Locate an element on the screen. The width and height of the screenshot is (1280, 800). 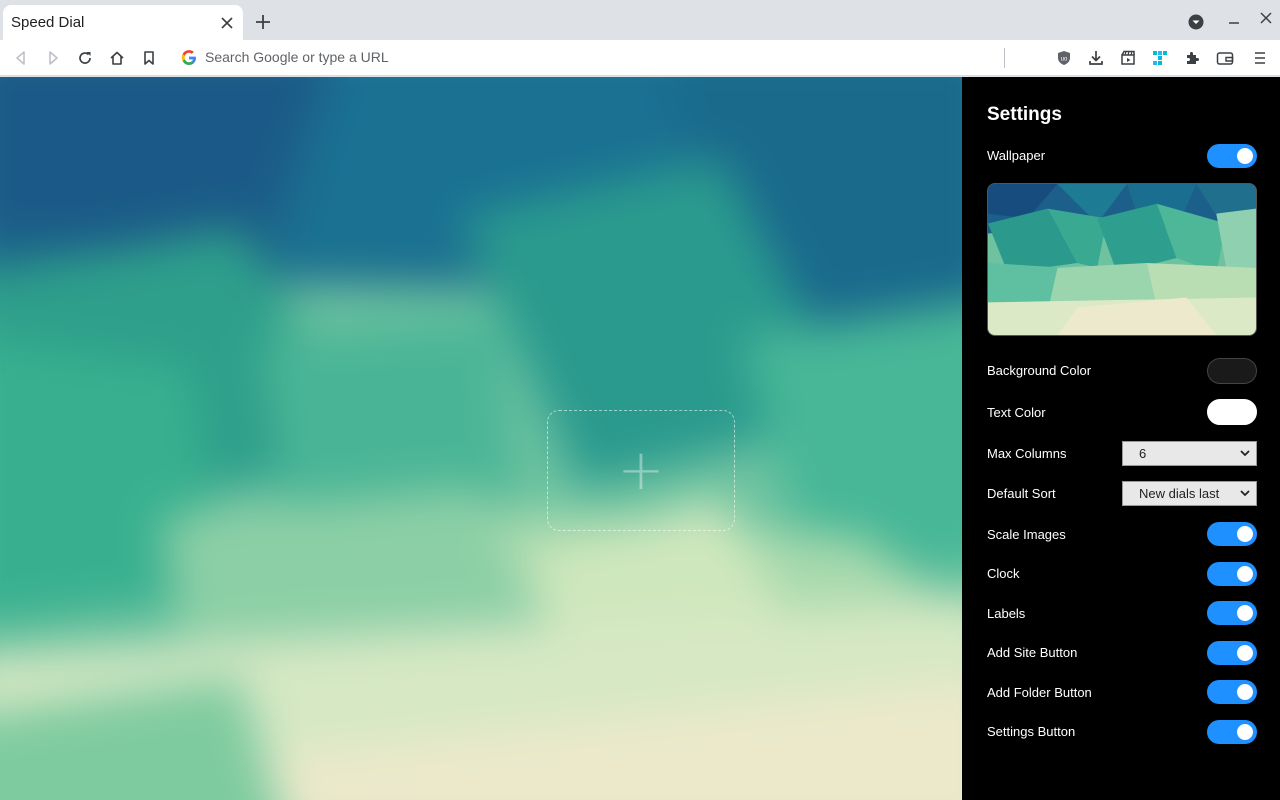
tab-title: Speed Dial is located at coordinates (48, 22).